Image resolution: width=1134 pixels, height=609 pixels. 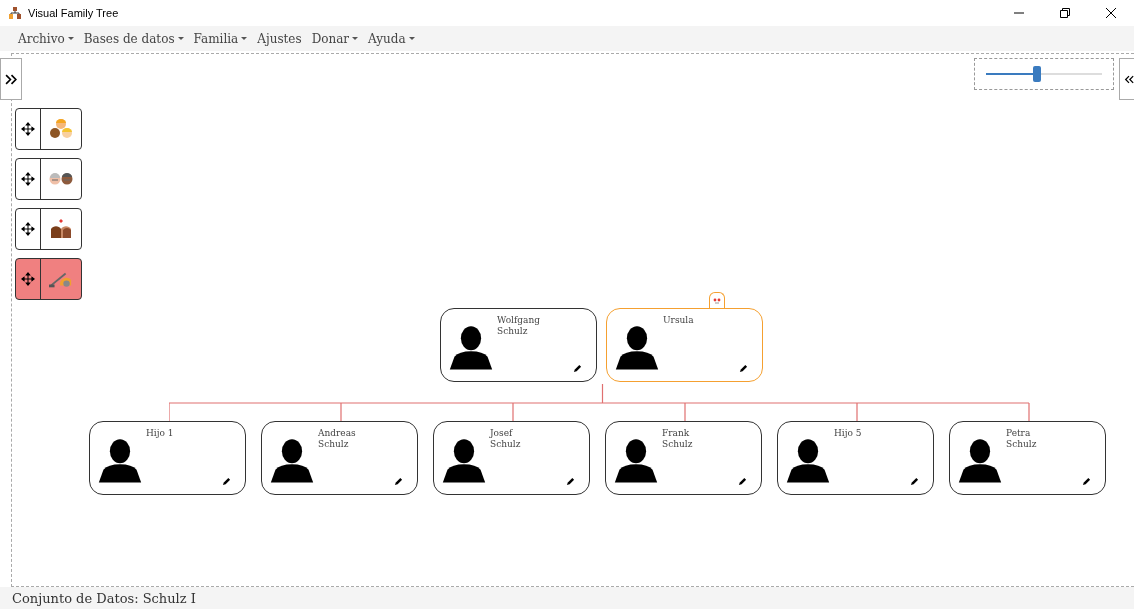 I want to click on person-card: Frank Schulz, so click(x=683, y=458).